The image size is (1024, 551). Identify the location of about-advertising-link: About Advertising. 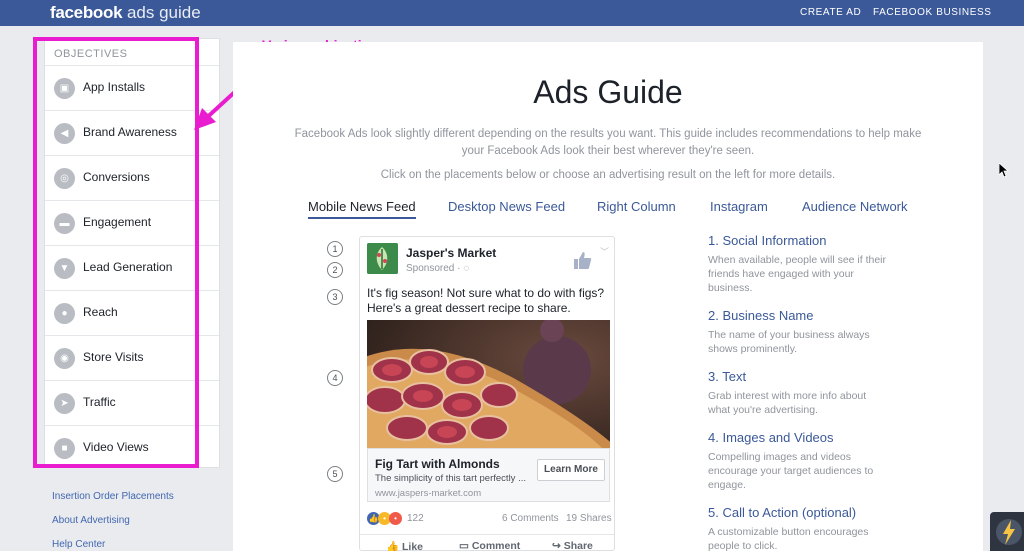
(91, 520).